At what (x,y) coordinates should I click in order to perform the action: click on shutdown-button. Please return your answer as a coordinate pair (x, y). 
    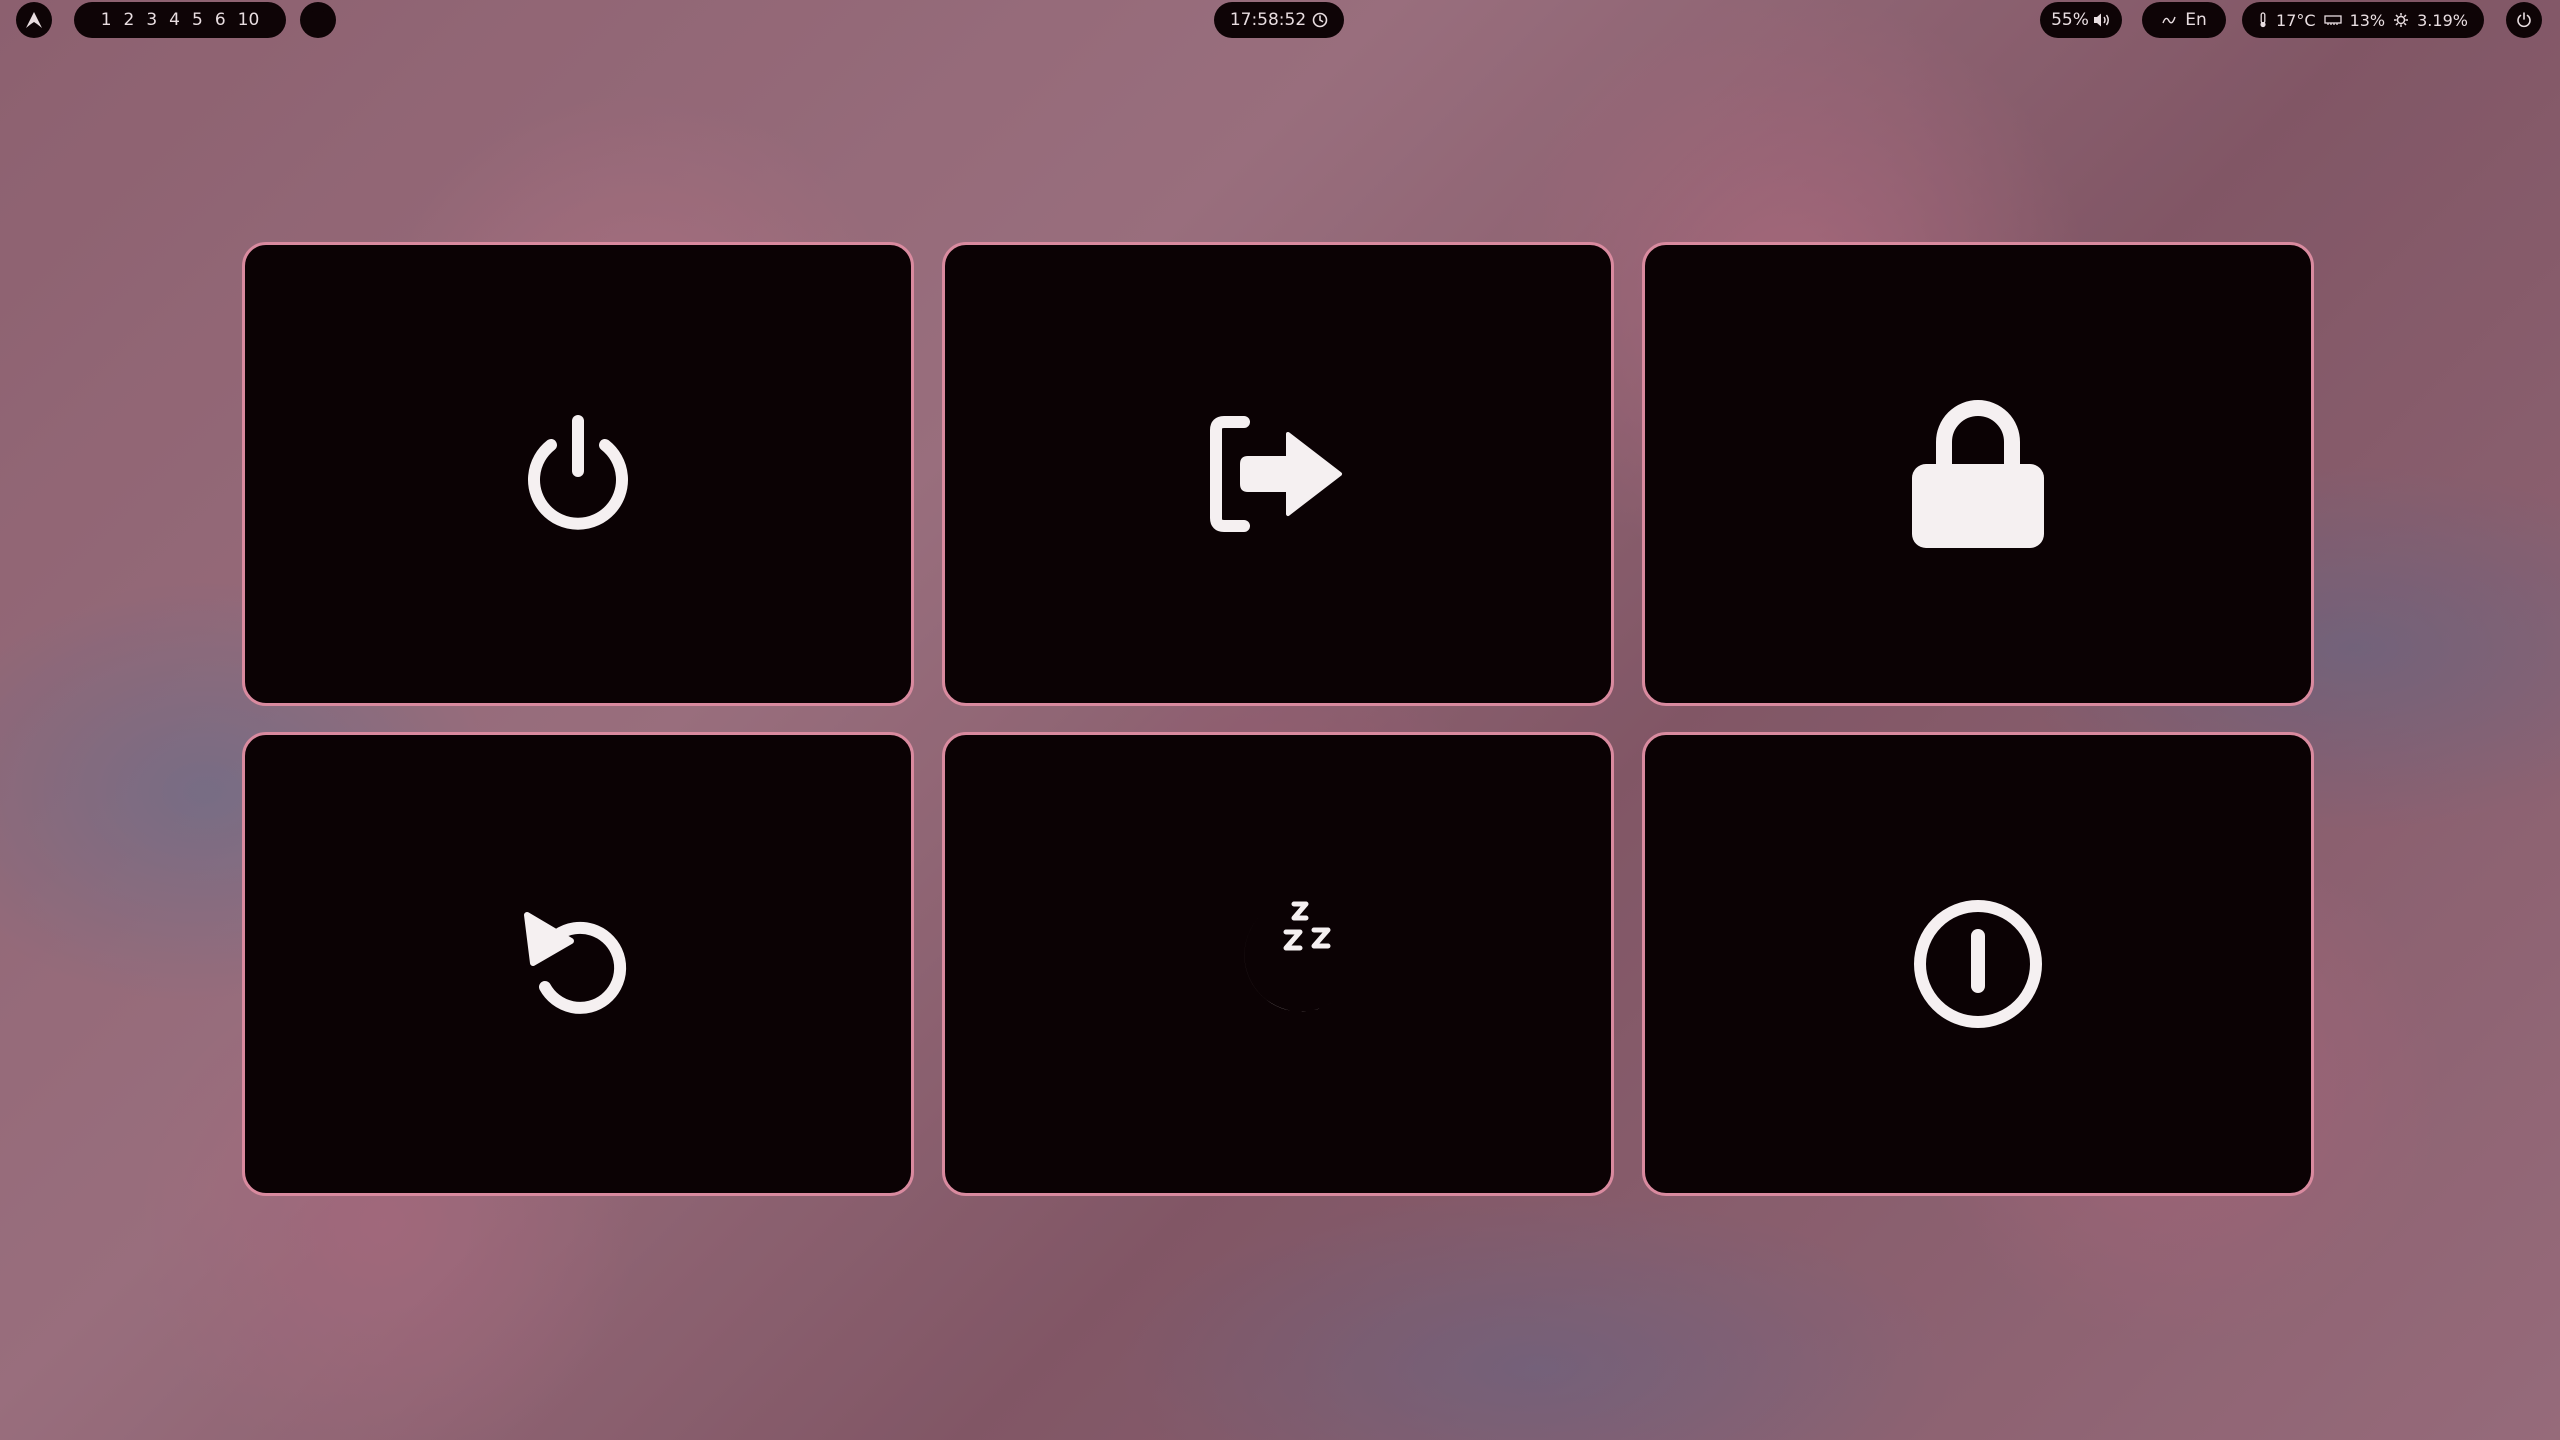
    Looking at the image, I should click on (578, 474).